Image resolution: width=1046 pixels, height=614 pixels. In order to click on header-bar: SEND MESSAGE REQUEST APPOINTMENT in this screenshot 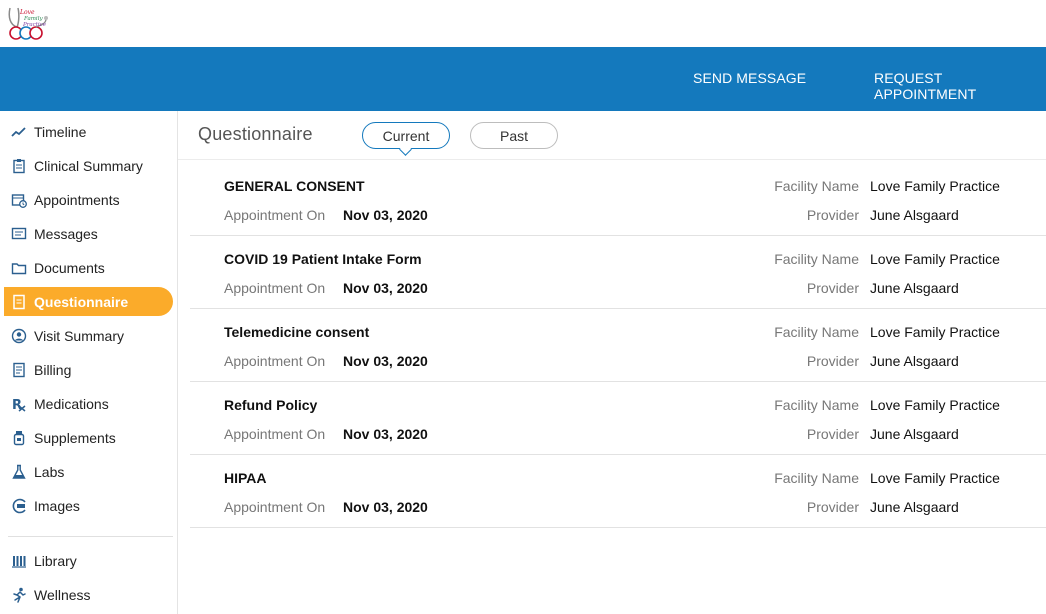, I will do `click(523, 79)`.